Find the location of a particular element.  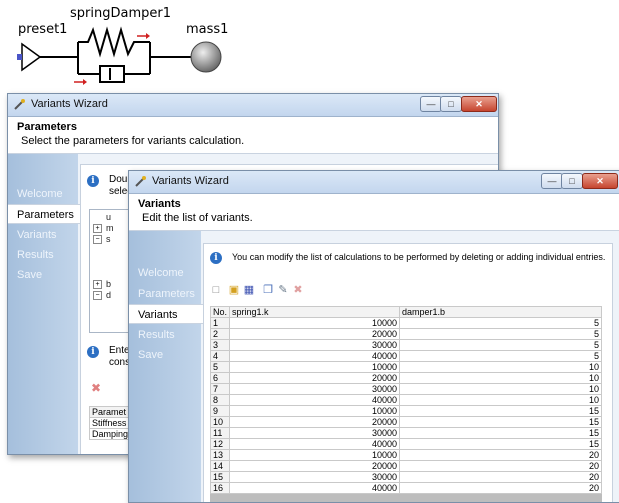

row-number: 9 is located at coordinates (220, 411).